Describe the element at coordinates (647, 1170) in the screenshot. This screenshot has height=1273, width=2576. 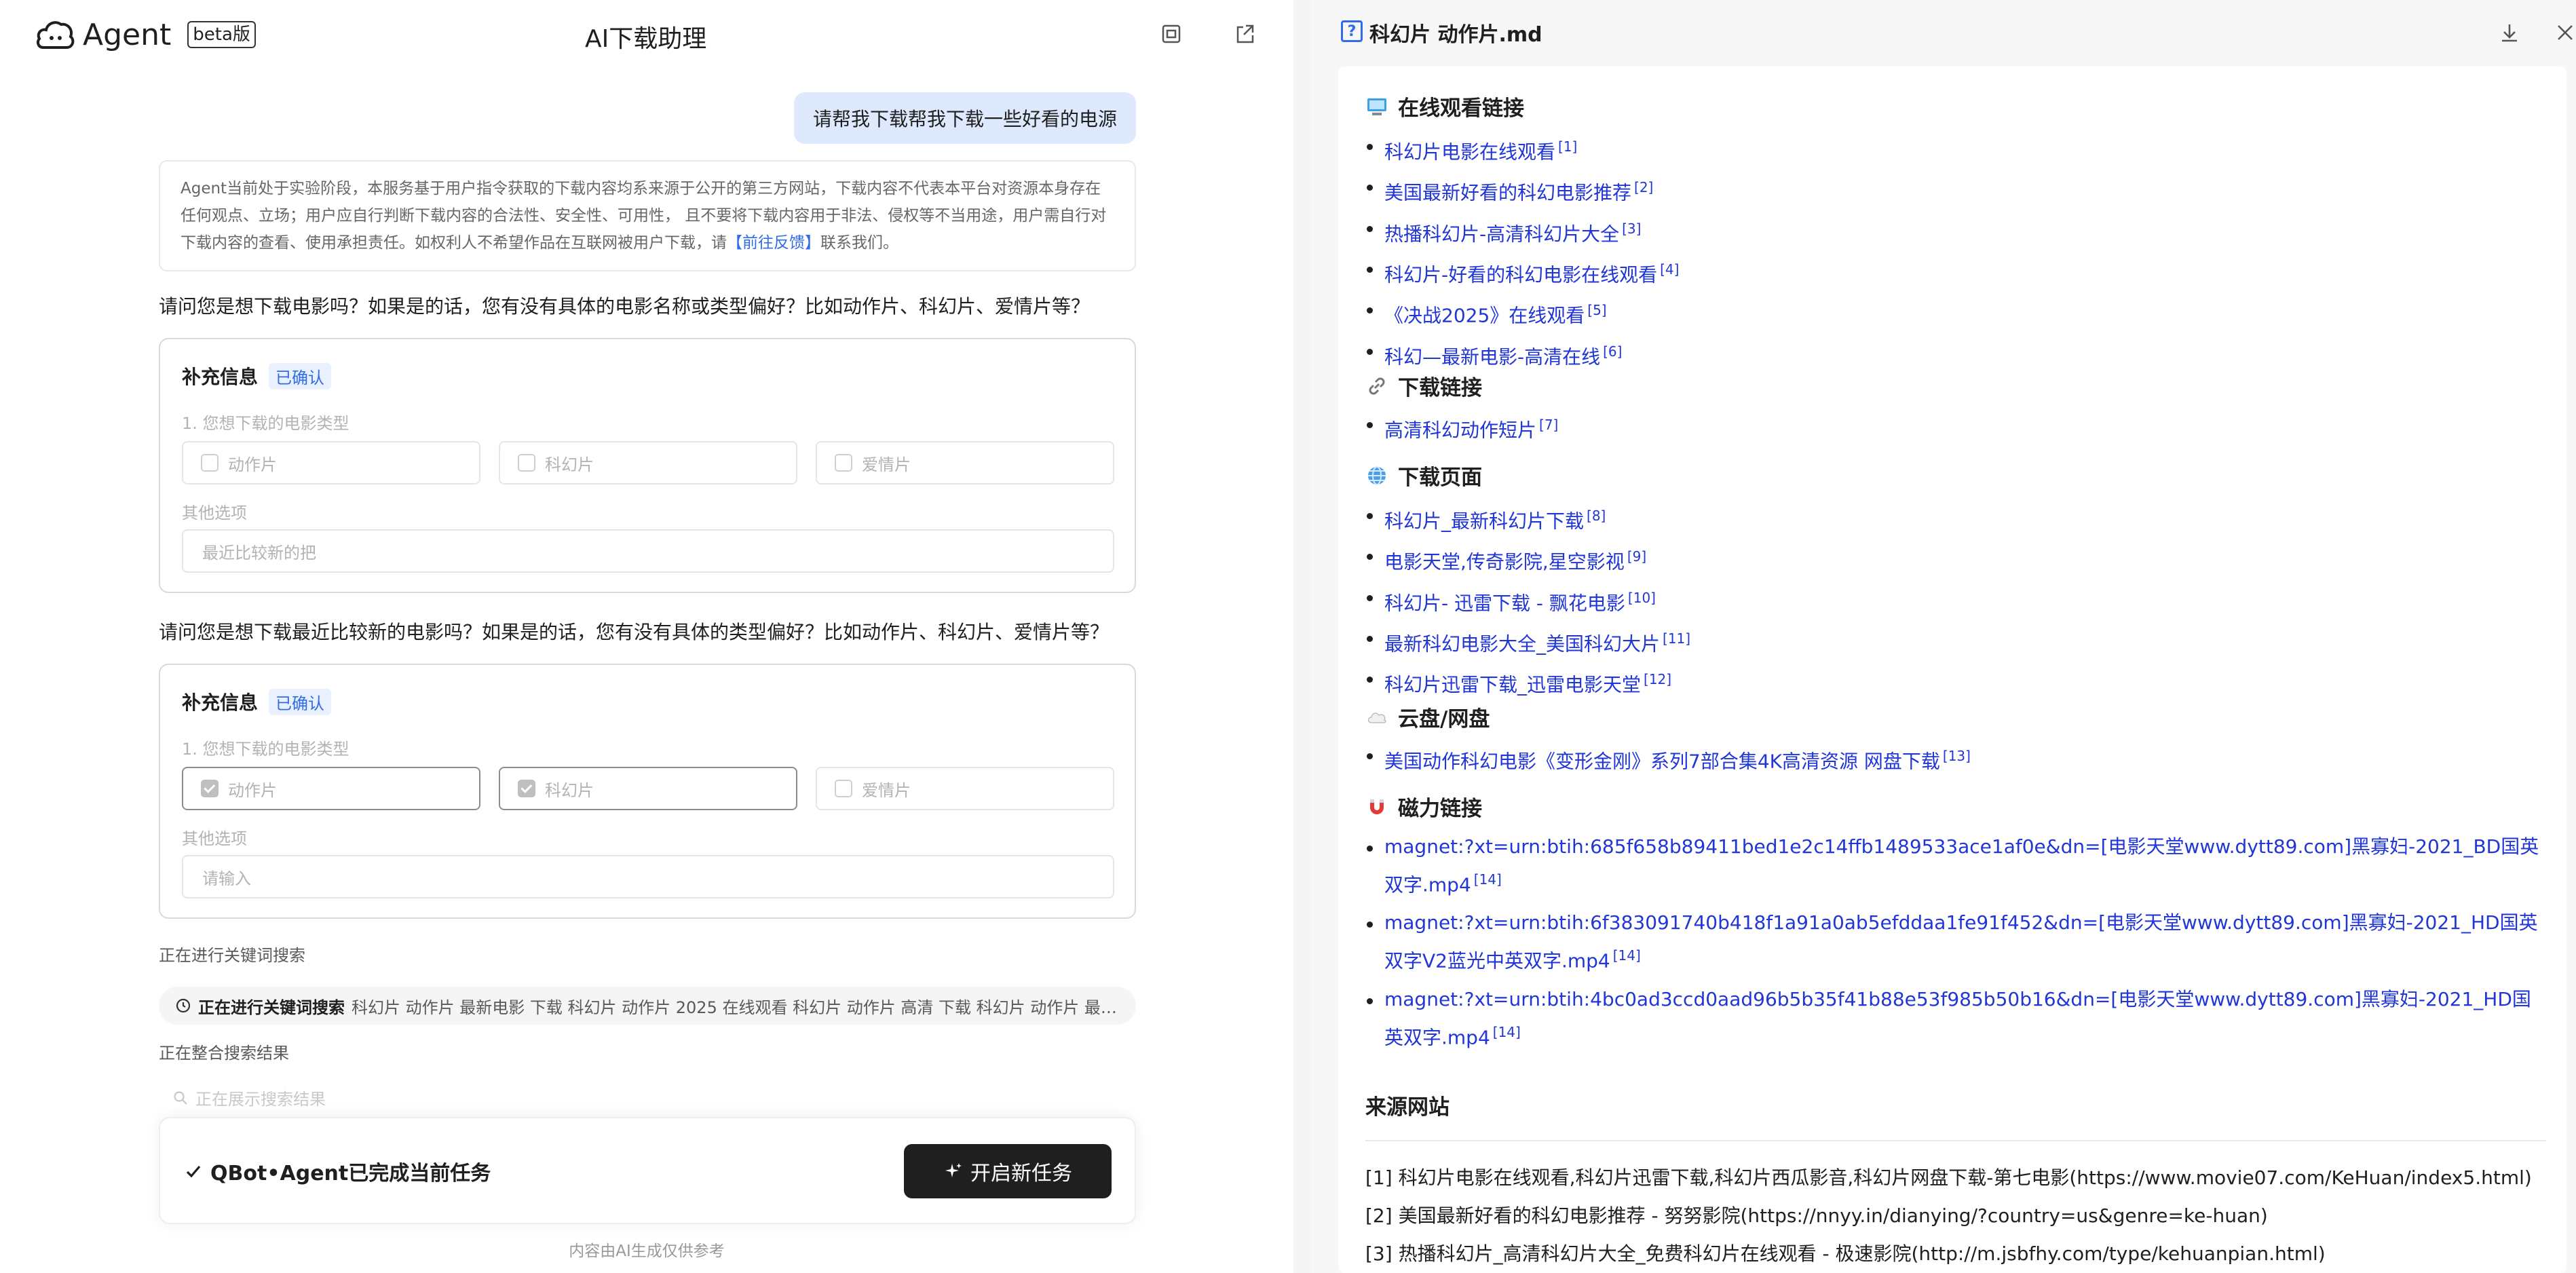
I see `task-complete-bar: QBot•Agent已完成当前任务 开启新任务` at that location.